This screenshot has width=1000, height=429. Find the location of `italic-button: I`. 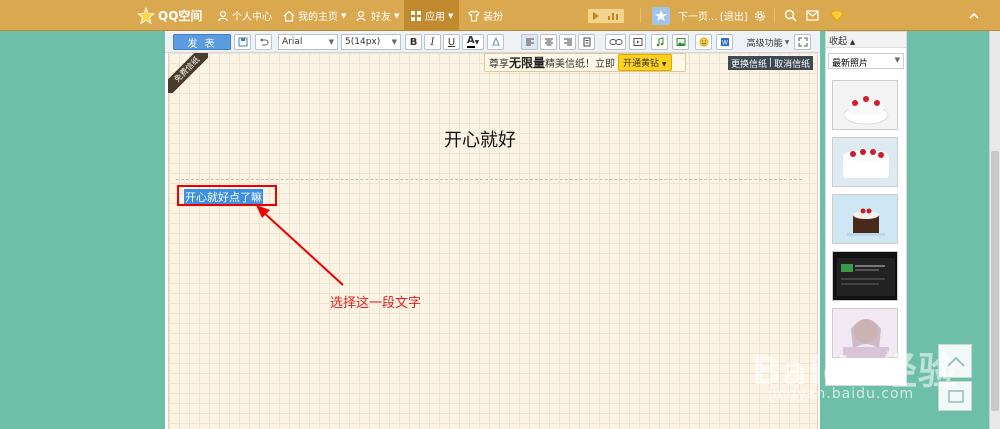

italic-button: I is located at coordinates (432, 42).